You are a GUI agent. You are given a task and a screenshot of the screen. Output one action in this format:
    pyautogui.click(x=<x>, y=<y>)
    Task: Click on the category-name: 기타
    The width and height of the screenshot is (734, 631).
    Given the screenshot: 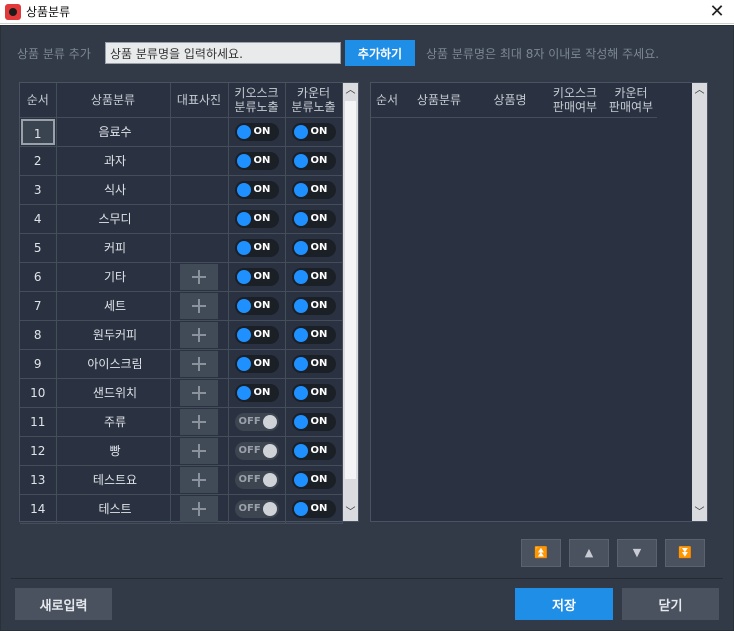 What is the action you would take?
    pyautogui.click(x=113, y=277)
    